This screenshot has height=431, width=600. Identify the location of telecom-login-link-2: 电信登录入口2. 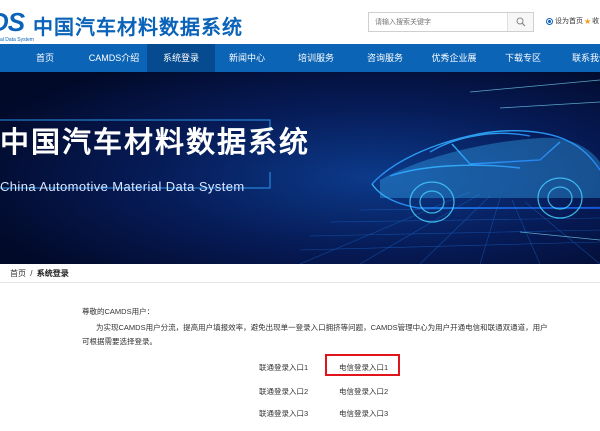
(363, 391).